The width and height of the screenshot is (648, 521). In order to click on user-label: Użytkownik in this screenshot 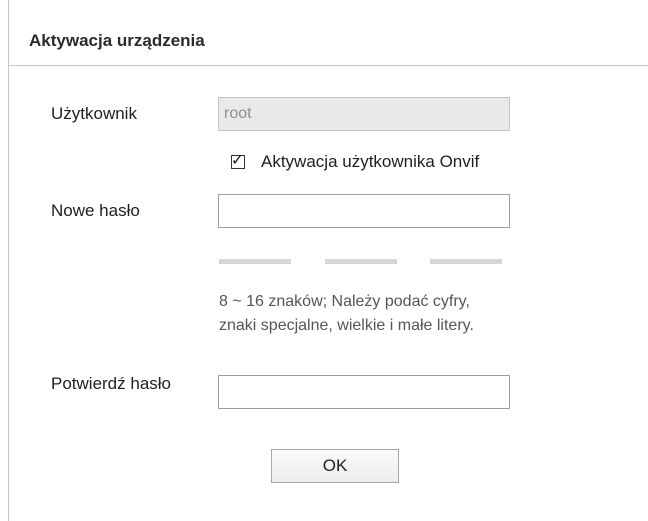, I will do `click(94, 113)`.